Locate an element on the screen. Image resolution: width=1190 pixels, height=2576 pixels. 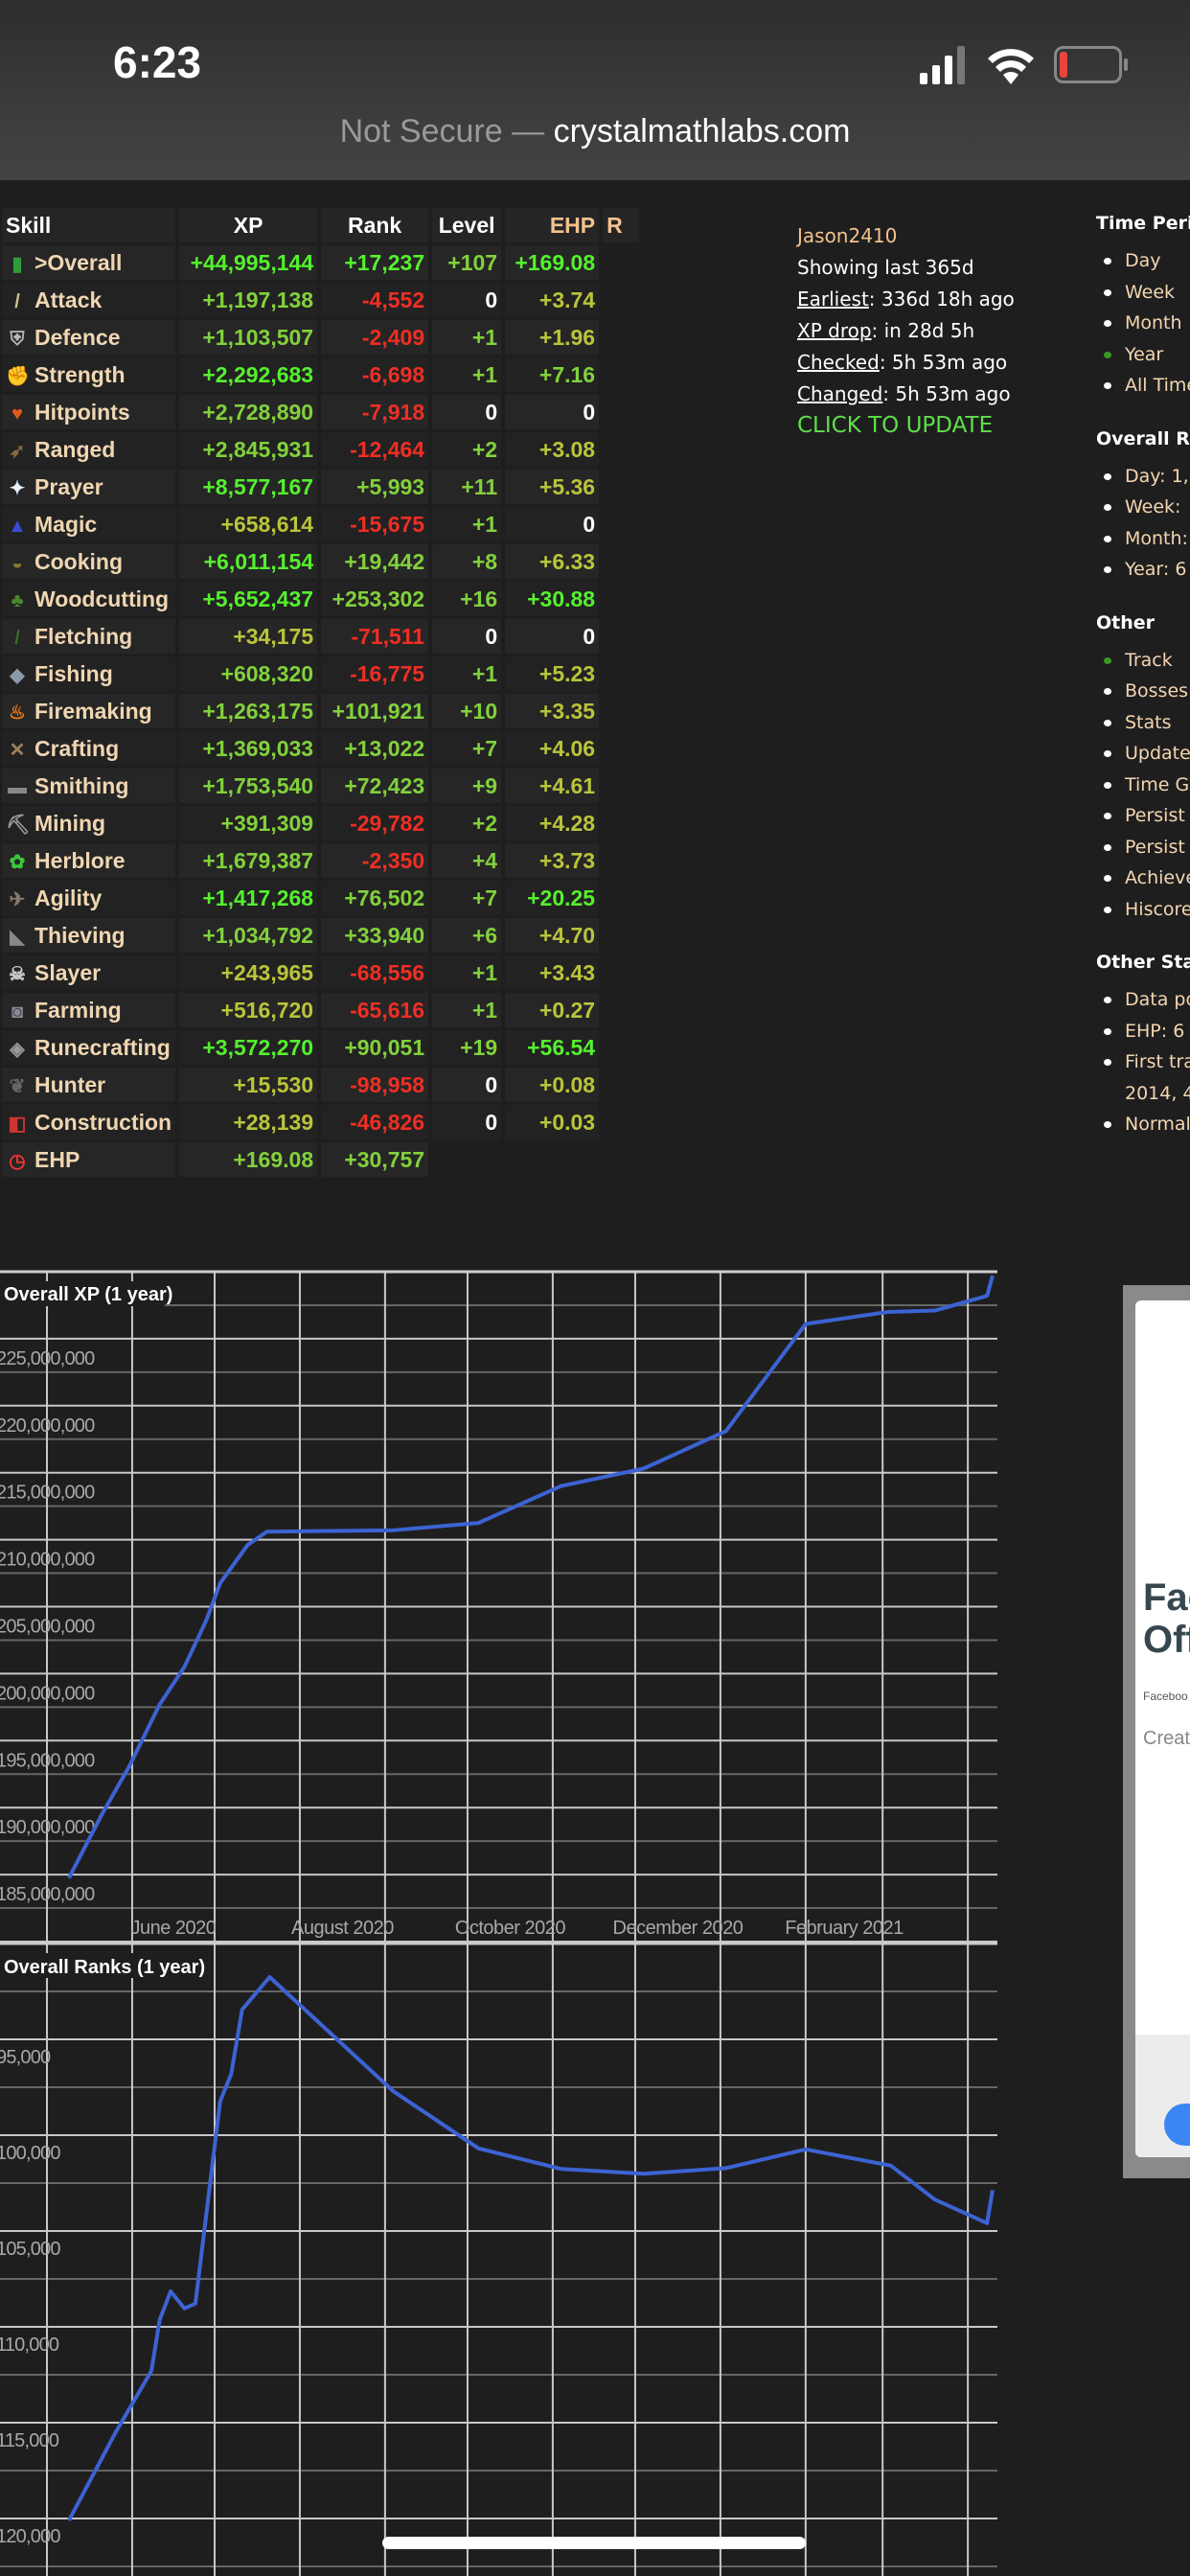
y-tick-label: 185,000,000 is located at coordinates (48, 1894).